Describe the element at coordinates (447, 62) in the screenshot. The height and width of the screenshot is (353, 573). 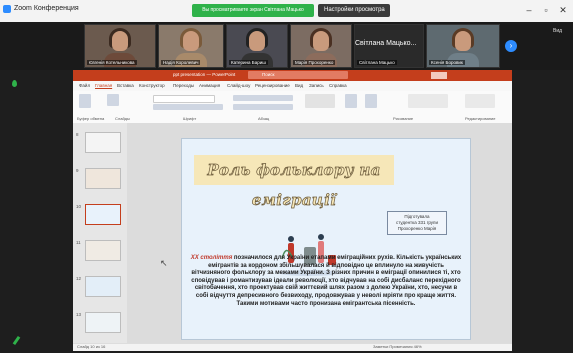
I see `participant-name: Ксенія Боровик` at that location.